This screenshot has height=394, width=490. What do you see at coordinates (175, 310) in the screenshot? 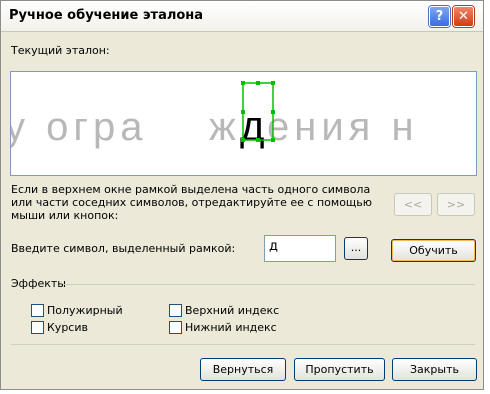
I see `superscript-checkbox` at bounding box center [175, 310].